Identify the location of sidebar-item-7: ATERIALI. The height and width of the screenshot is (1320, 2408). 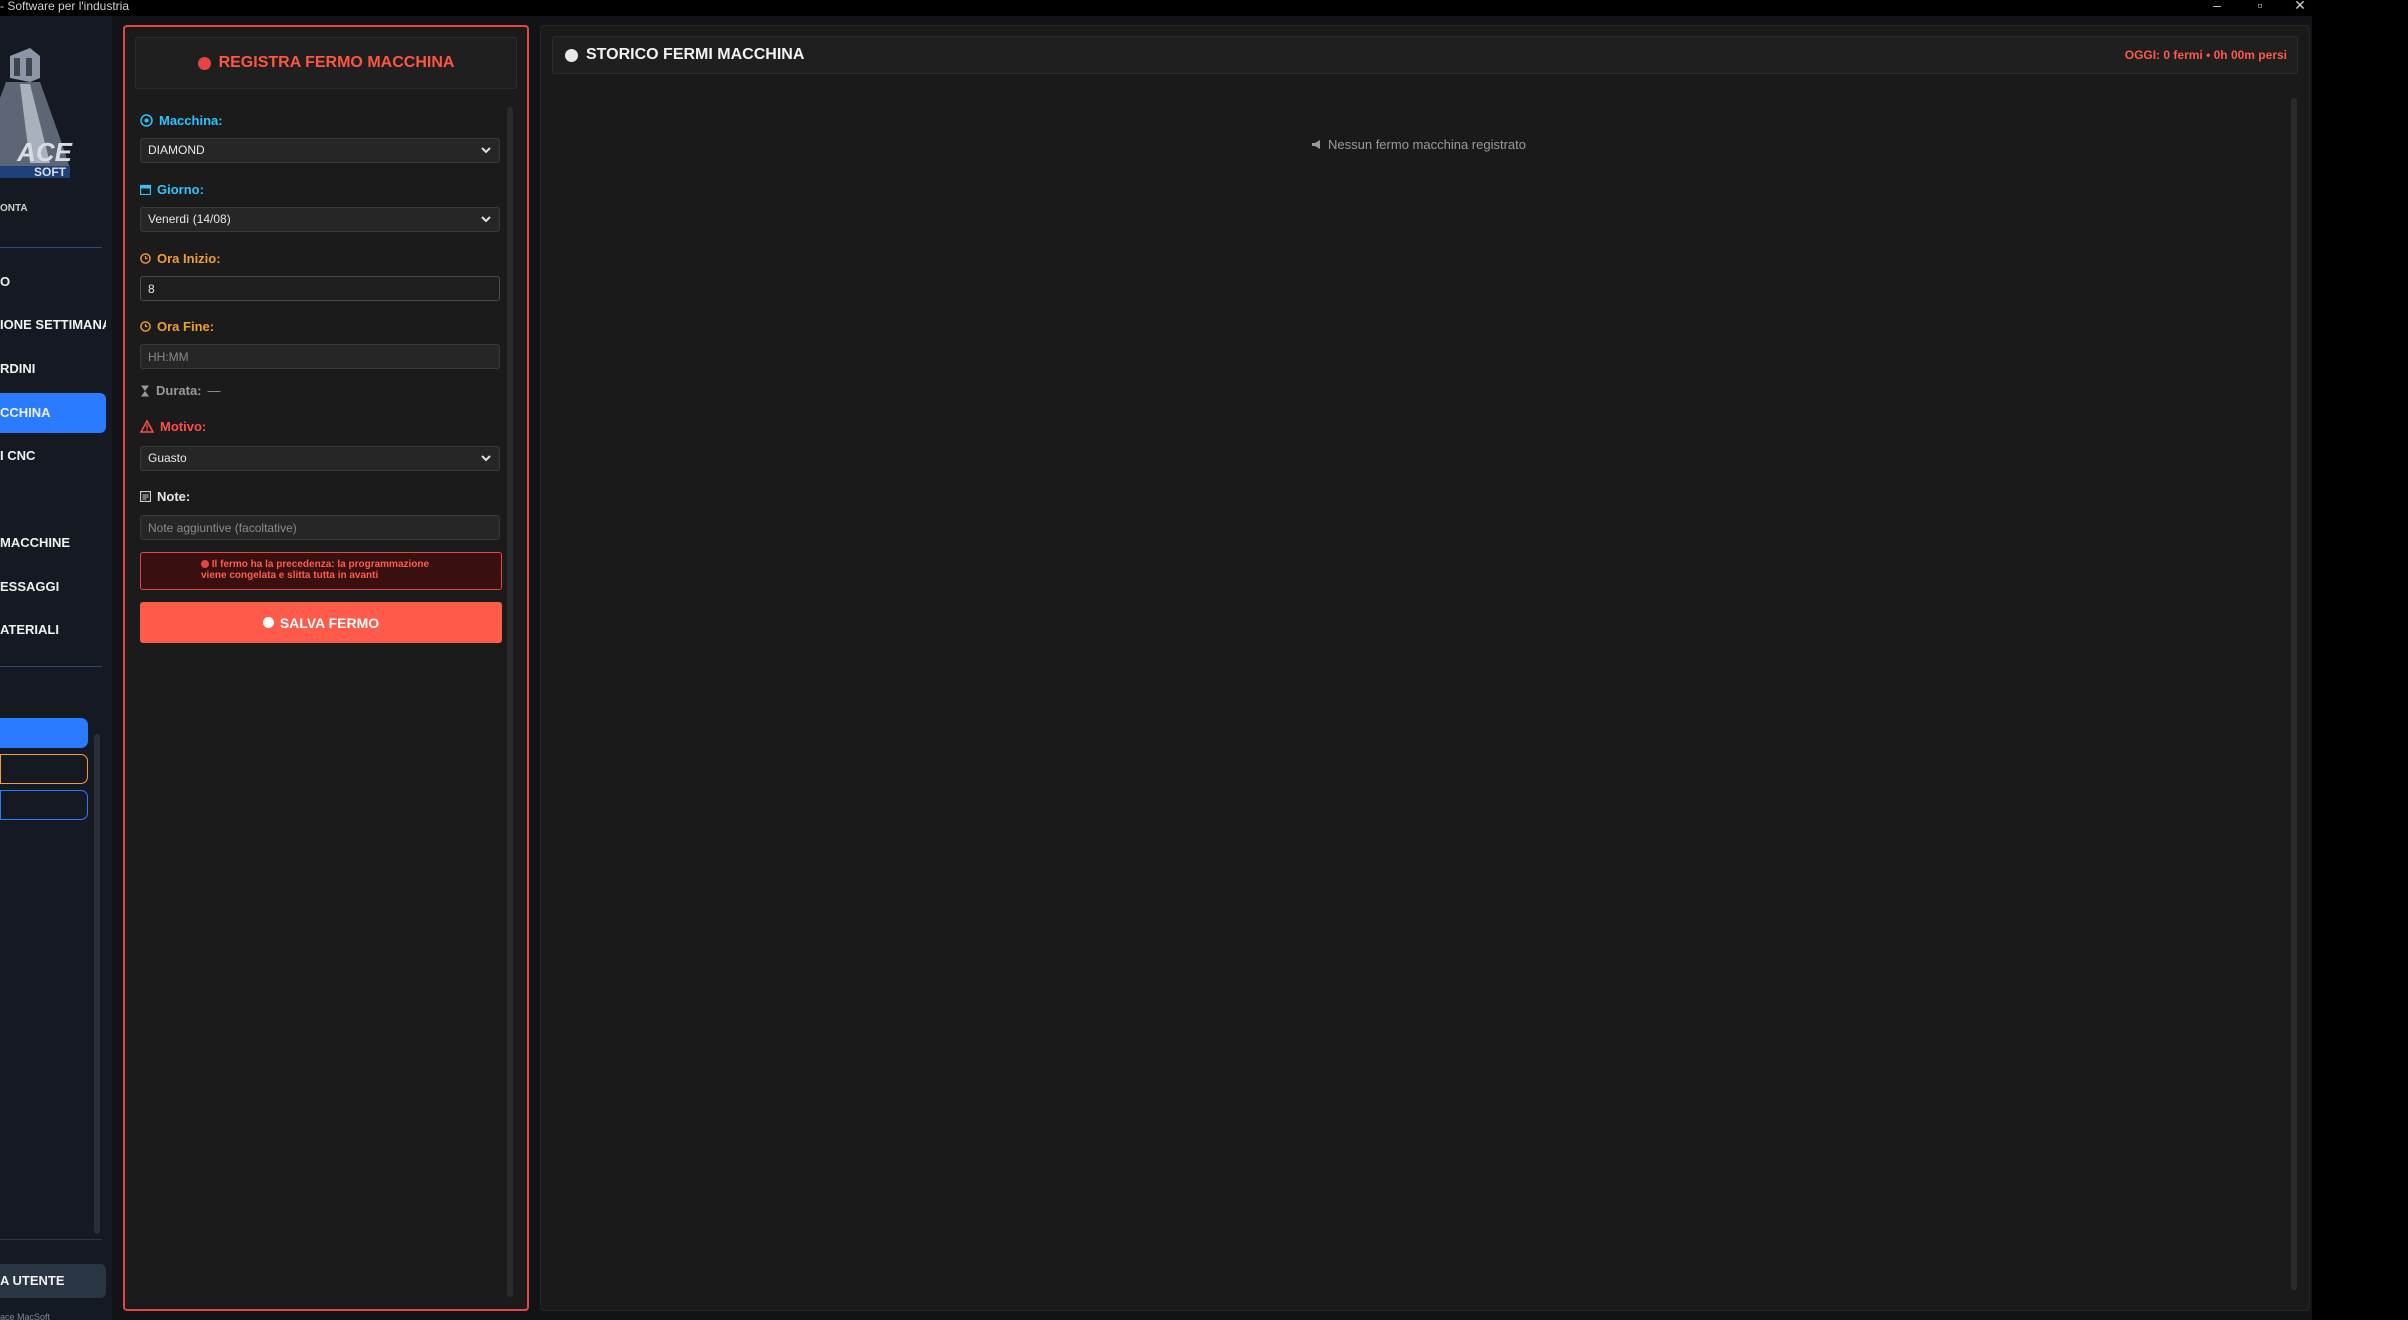
(53, 630).